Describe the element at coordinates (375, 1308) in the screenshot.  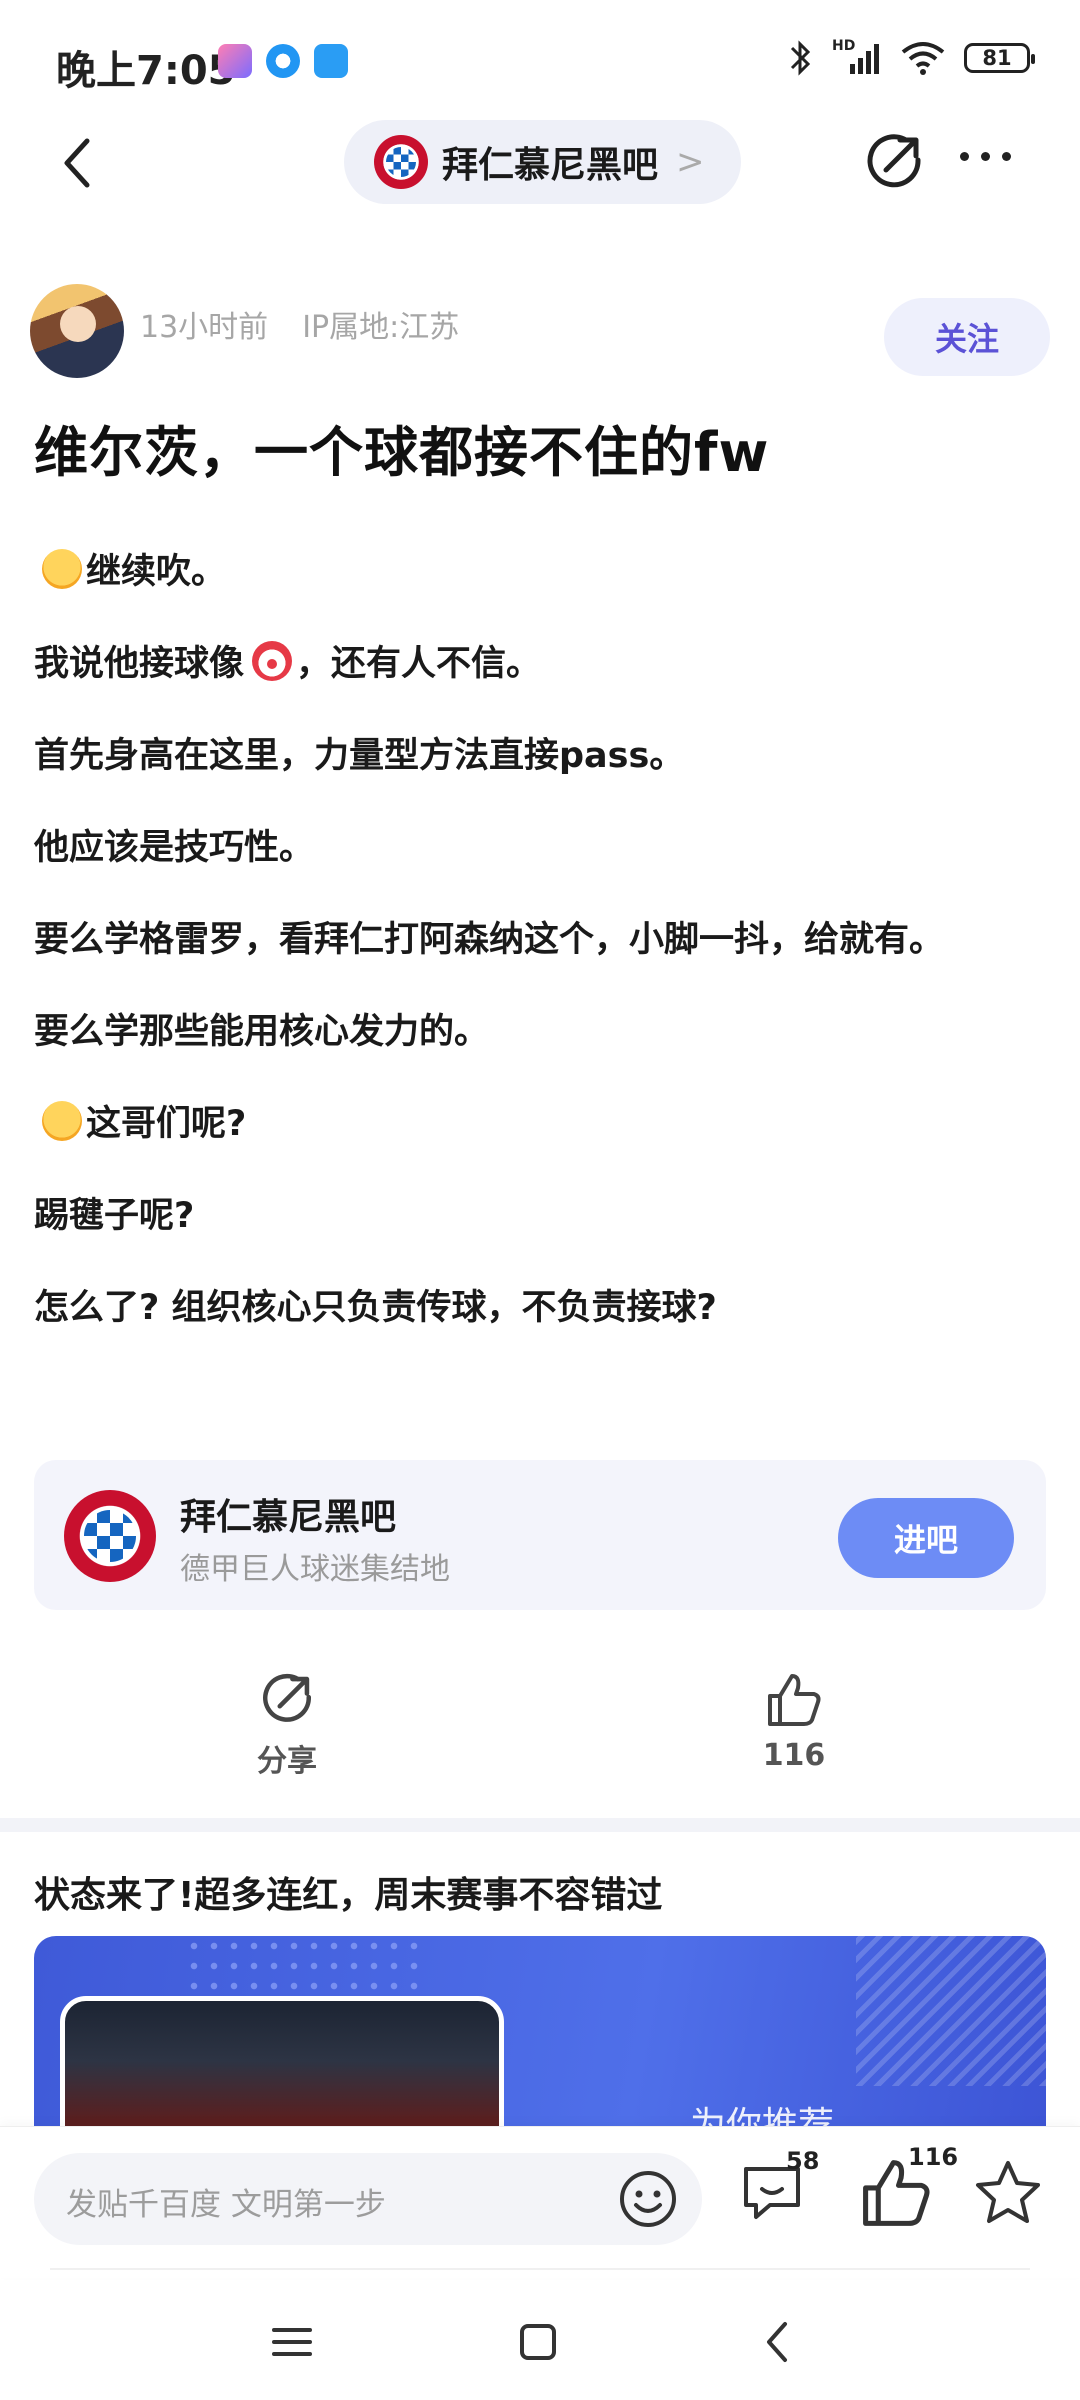
I see `post-paragraph: 怎么了? 组织核心只负责传球，不负责接球?` at that location.